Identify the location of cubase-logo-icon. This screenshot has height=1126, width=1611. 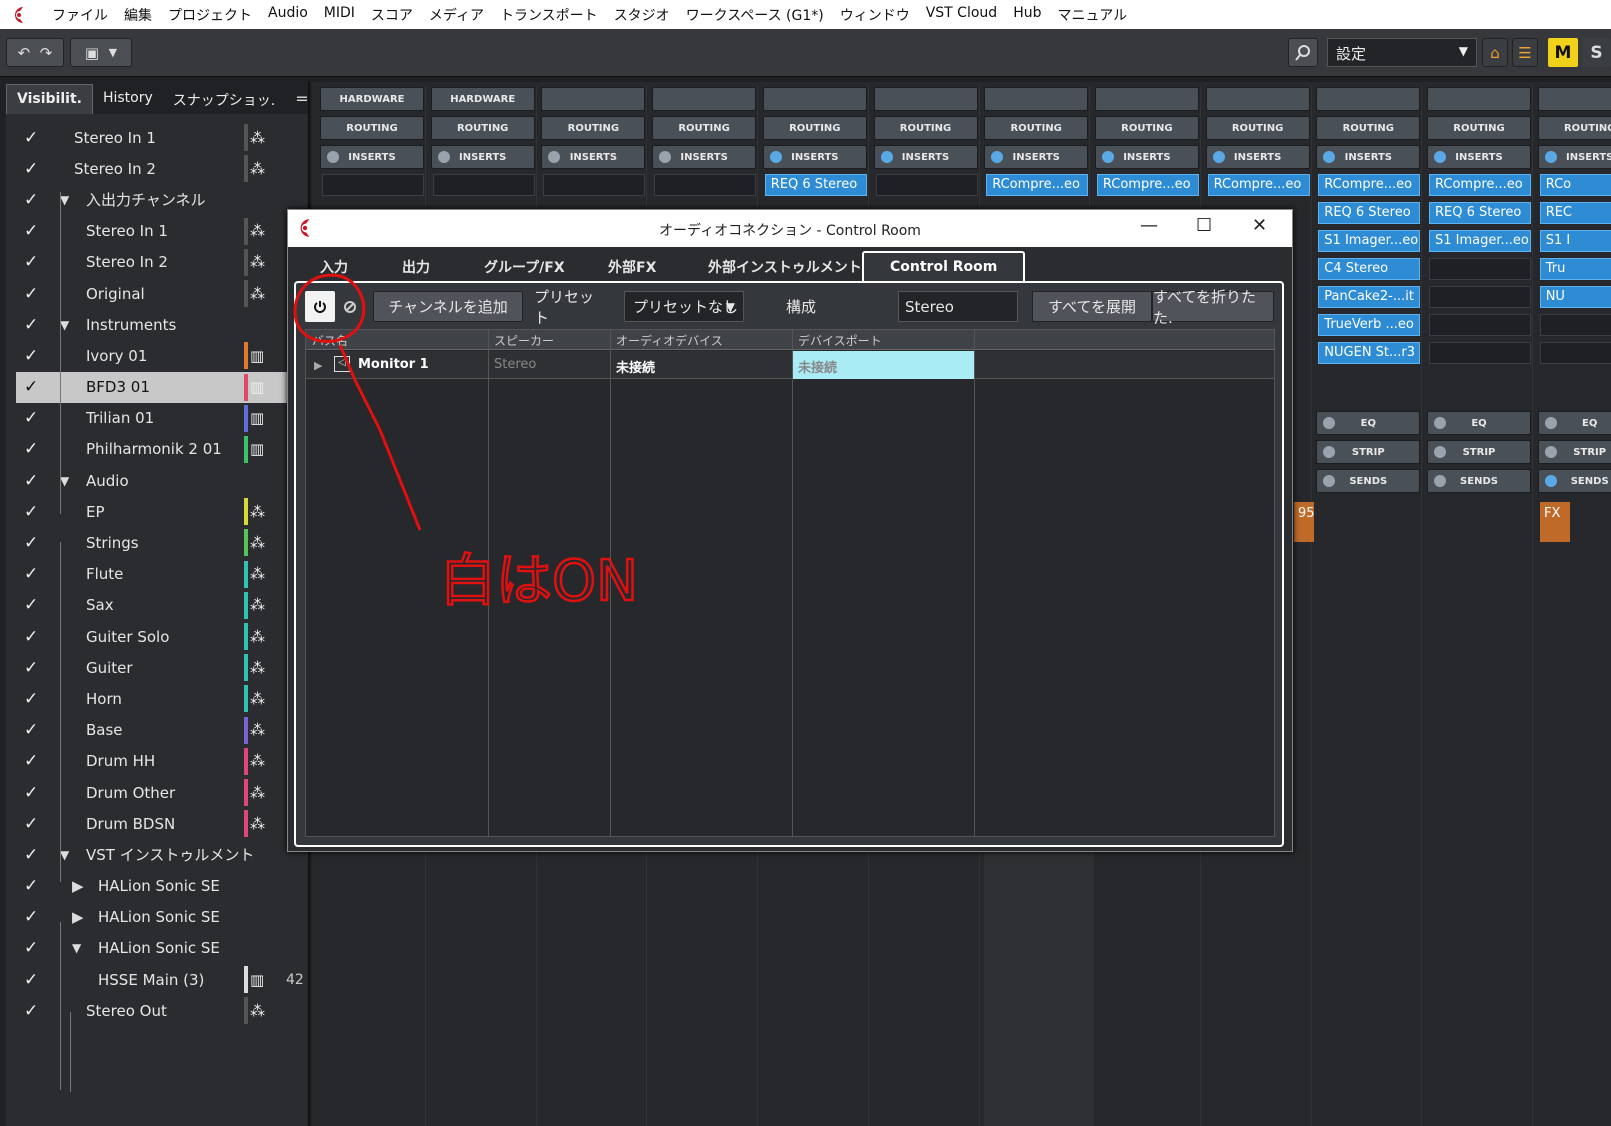
(19, 15).